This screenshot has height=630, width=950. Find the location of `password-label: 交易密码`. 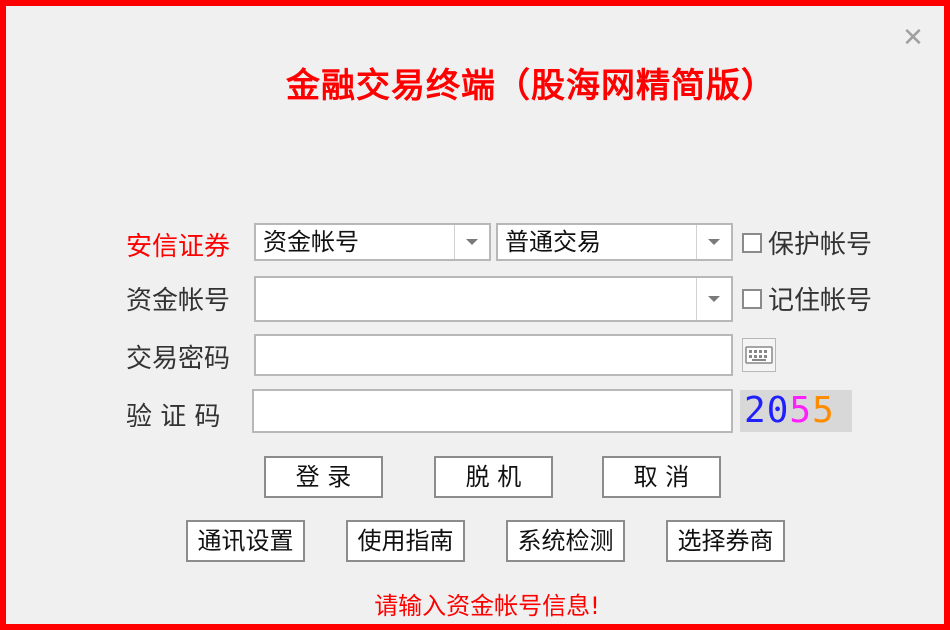

password-label: 交易密码 is located at coordinates (178, 359).